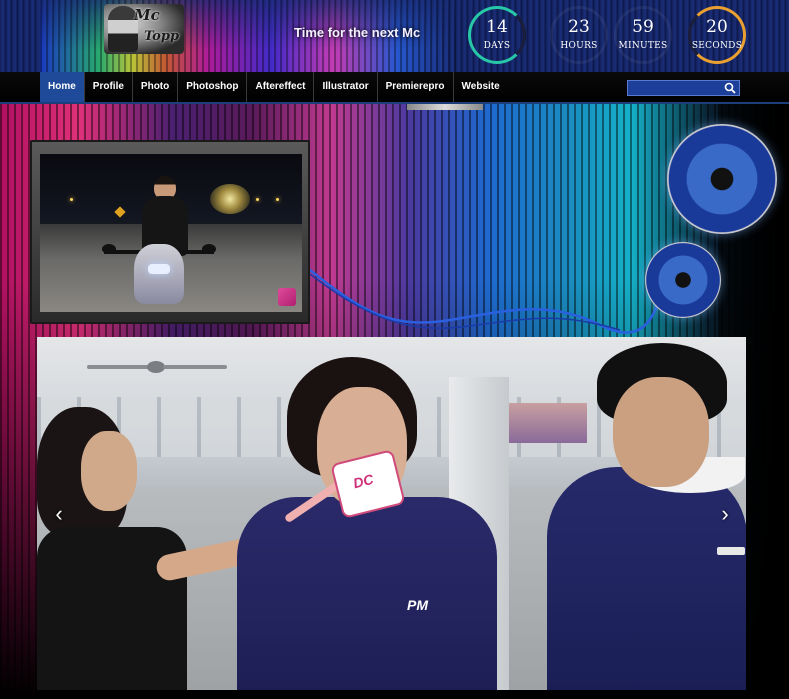 The height and width of the screenshot is (699, 789). Describe the element at coordinates (281, 87) in the screenshot. I see `nav-item-aftereffect: Aftereffect` at that location.